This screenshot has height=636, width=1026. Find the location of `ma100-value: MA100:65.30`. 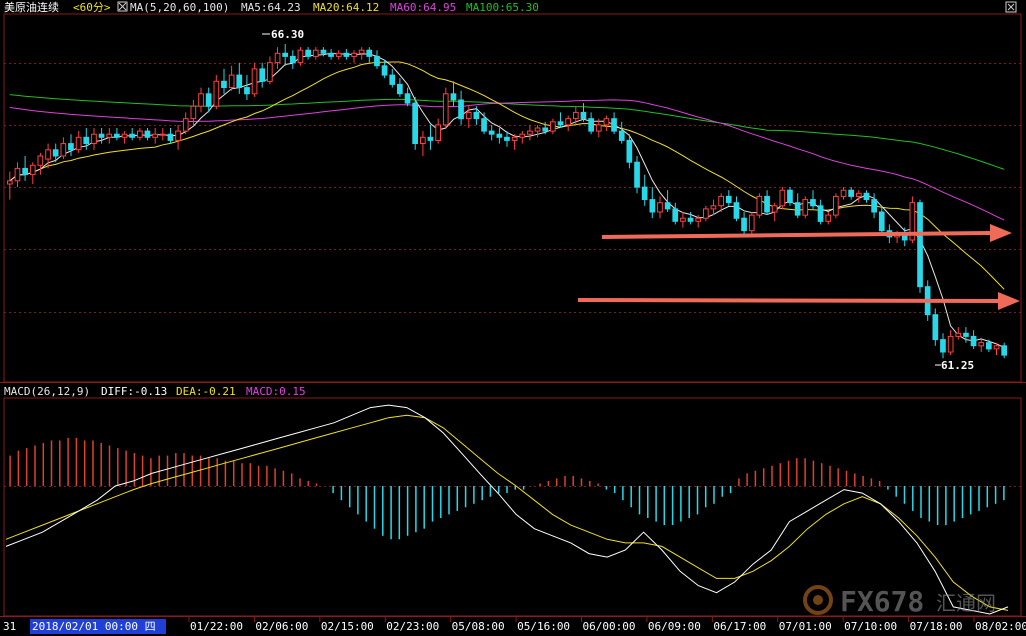

ma100-value: MA100:65.30 is located at coordinates (502, 7).